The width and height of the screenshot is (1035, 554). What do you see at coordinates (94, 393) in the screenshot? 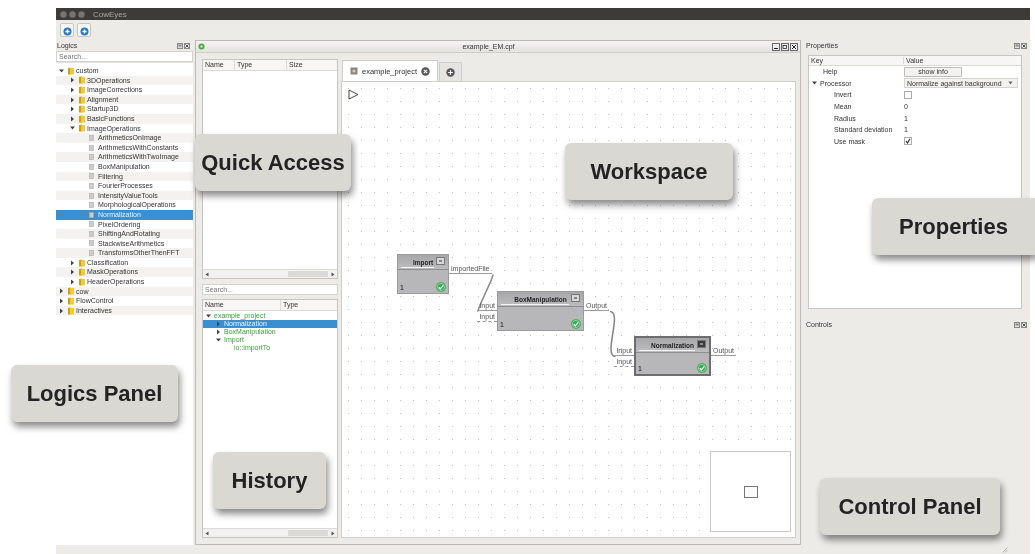
I see `callout-label: Logics Panel` at bounding box center [94, 393].